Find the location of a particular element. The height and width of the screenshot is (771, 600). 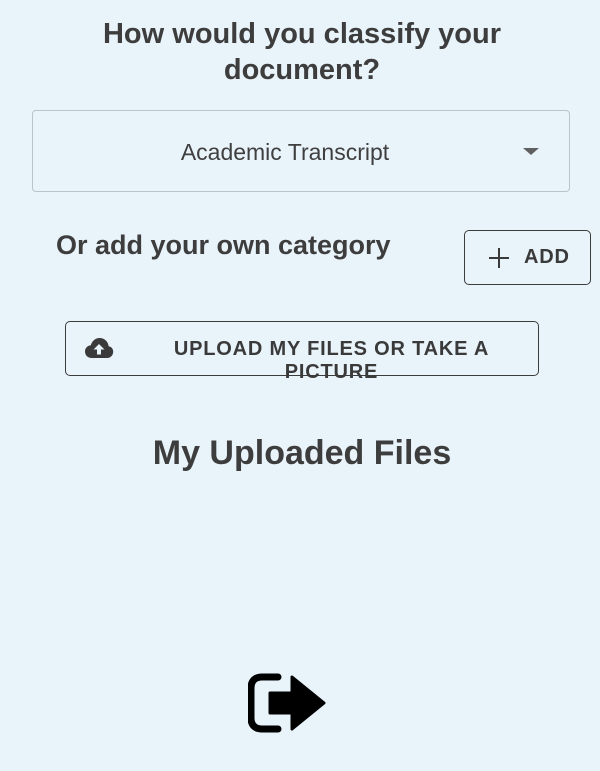

upload-files-button: UPLOAD MY FILES OR TAKE A PICTURE is located at coordinates (302, 352).